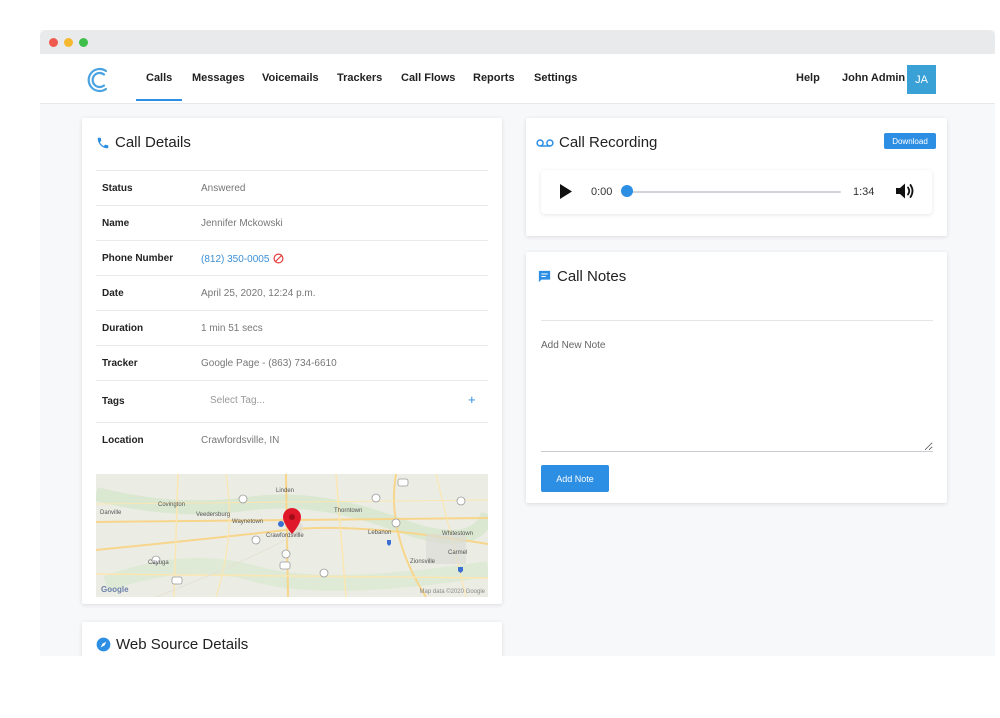 The height and width of the screenshot is (718, 1000). Describe the element at coordinates (292, 327) in the screenshot. I see `detail-row-duration: Duration 1 min 51 secs` at that location.